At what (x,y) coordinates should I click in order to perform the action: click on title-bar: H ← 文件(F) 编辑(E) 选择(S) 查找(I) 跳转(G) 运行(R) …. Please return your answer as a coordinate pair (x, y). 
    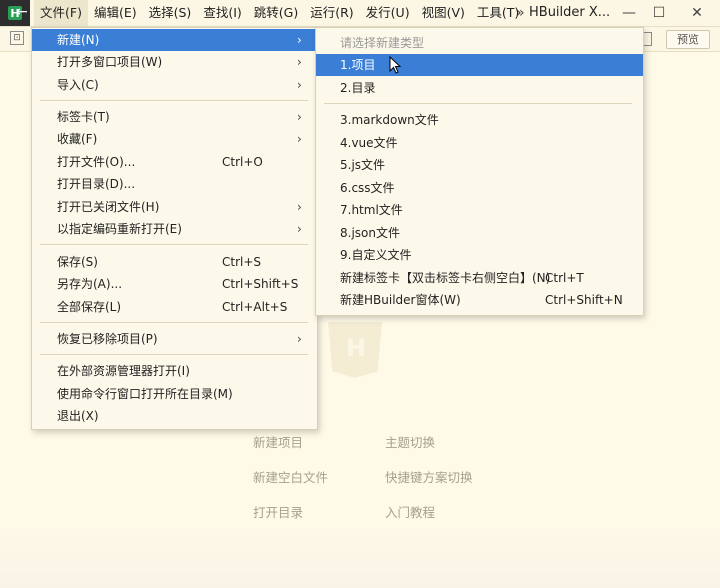
    Looking at the image, I should click on (360, 13).